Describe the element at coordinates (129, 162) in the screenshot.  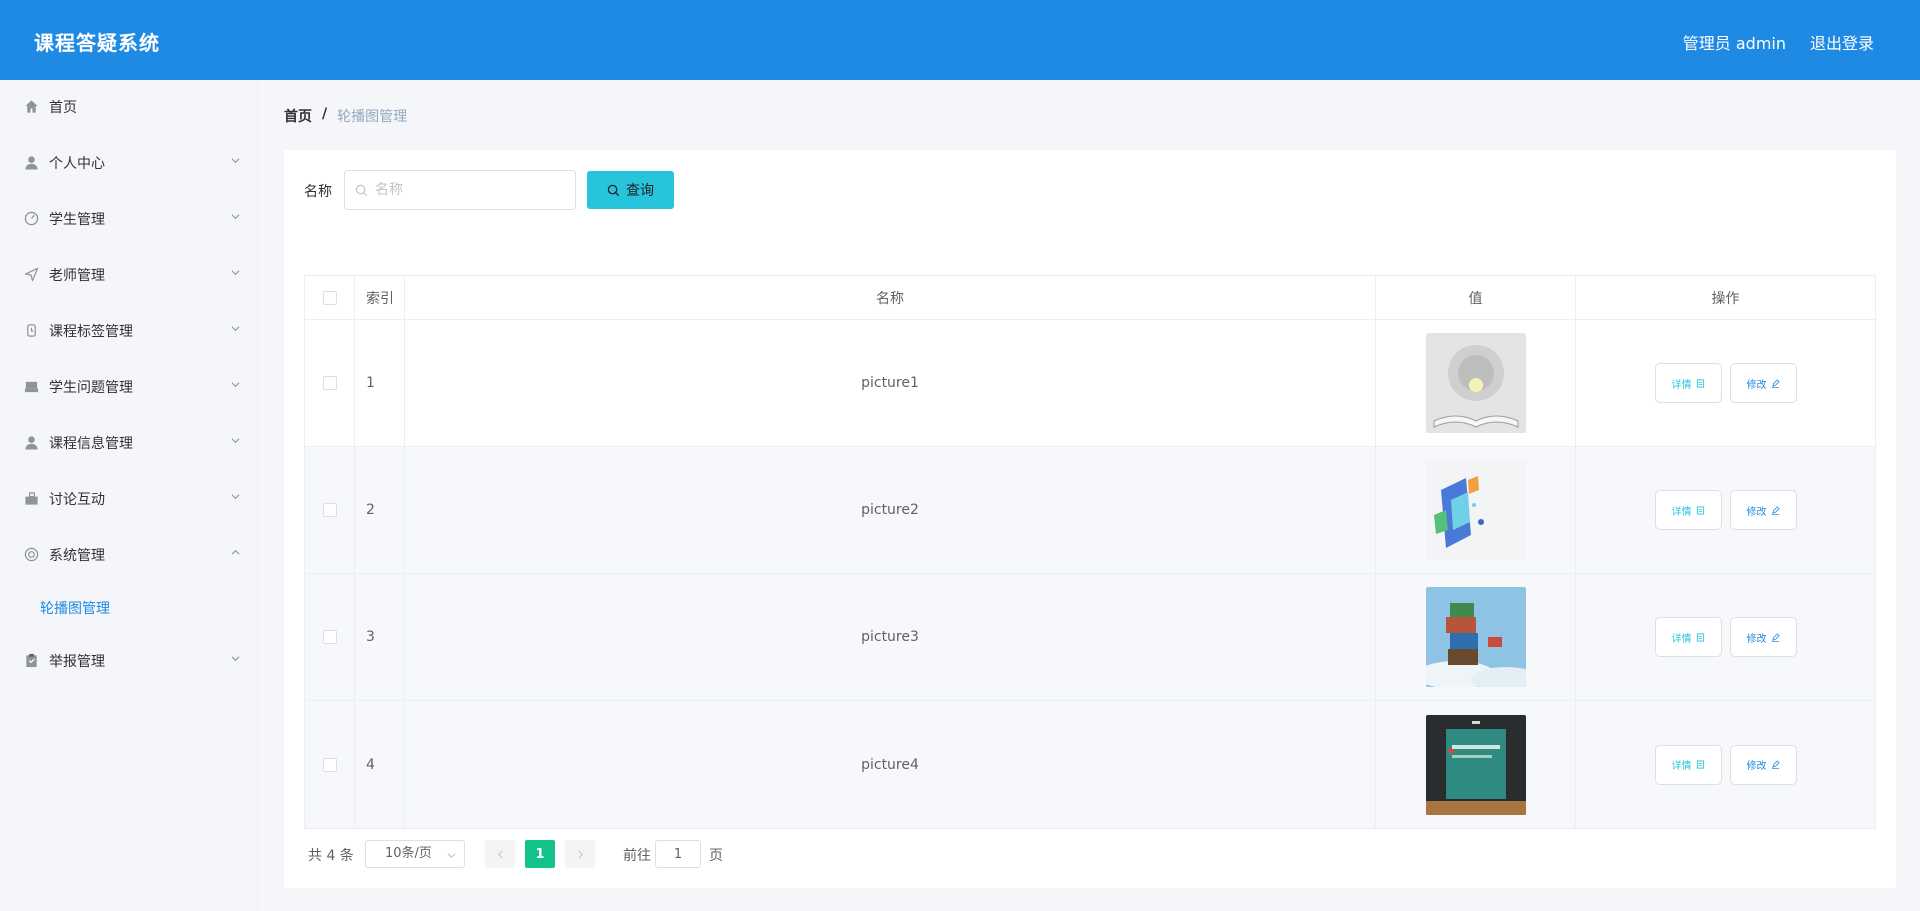
I see `sidebar-item-personal-center: 个人中心` at that location.